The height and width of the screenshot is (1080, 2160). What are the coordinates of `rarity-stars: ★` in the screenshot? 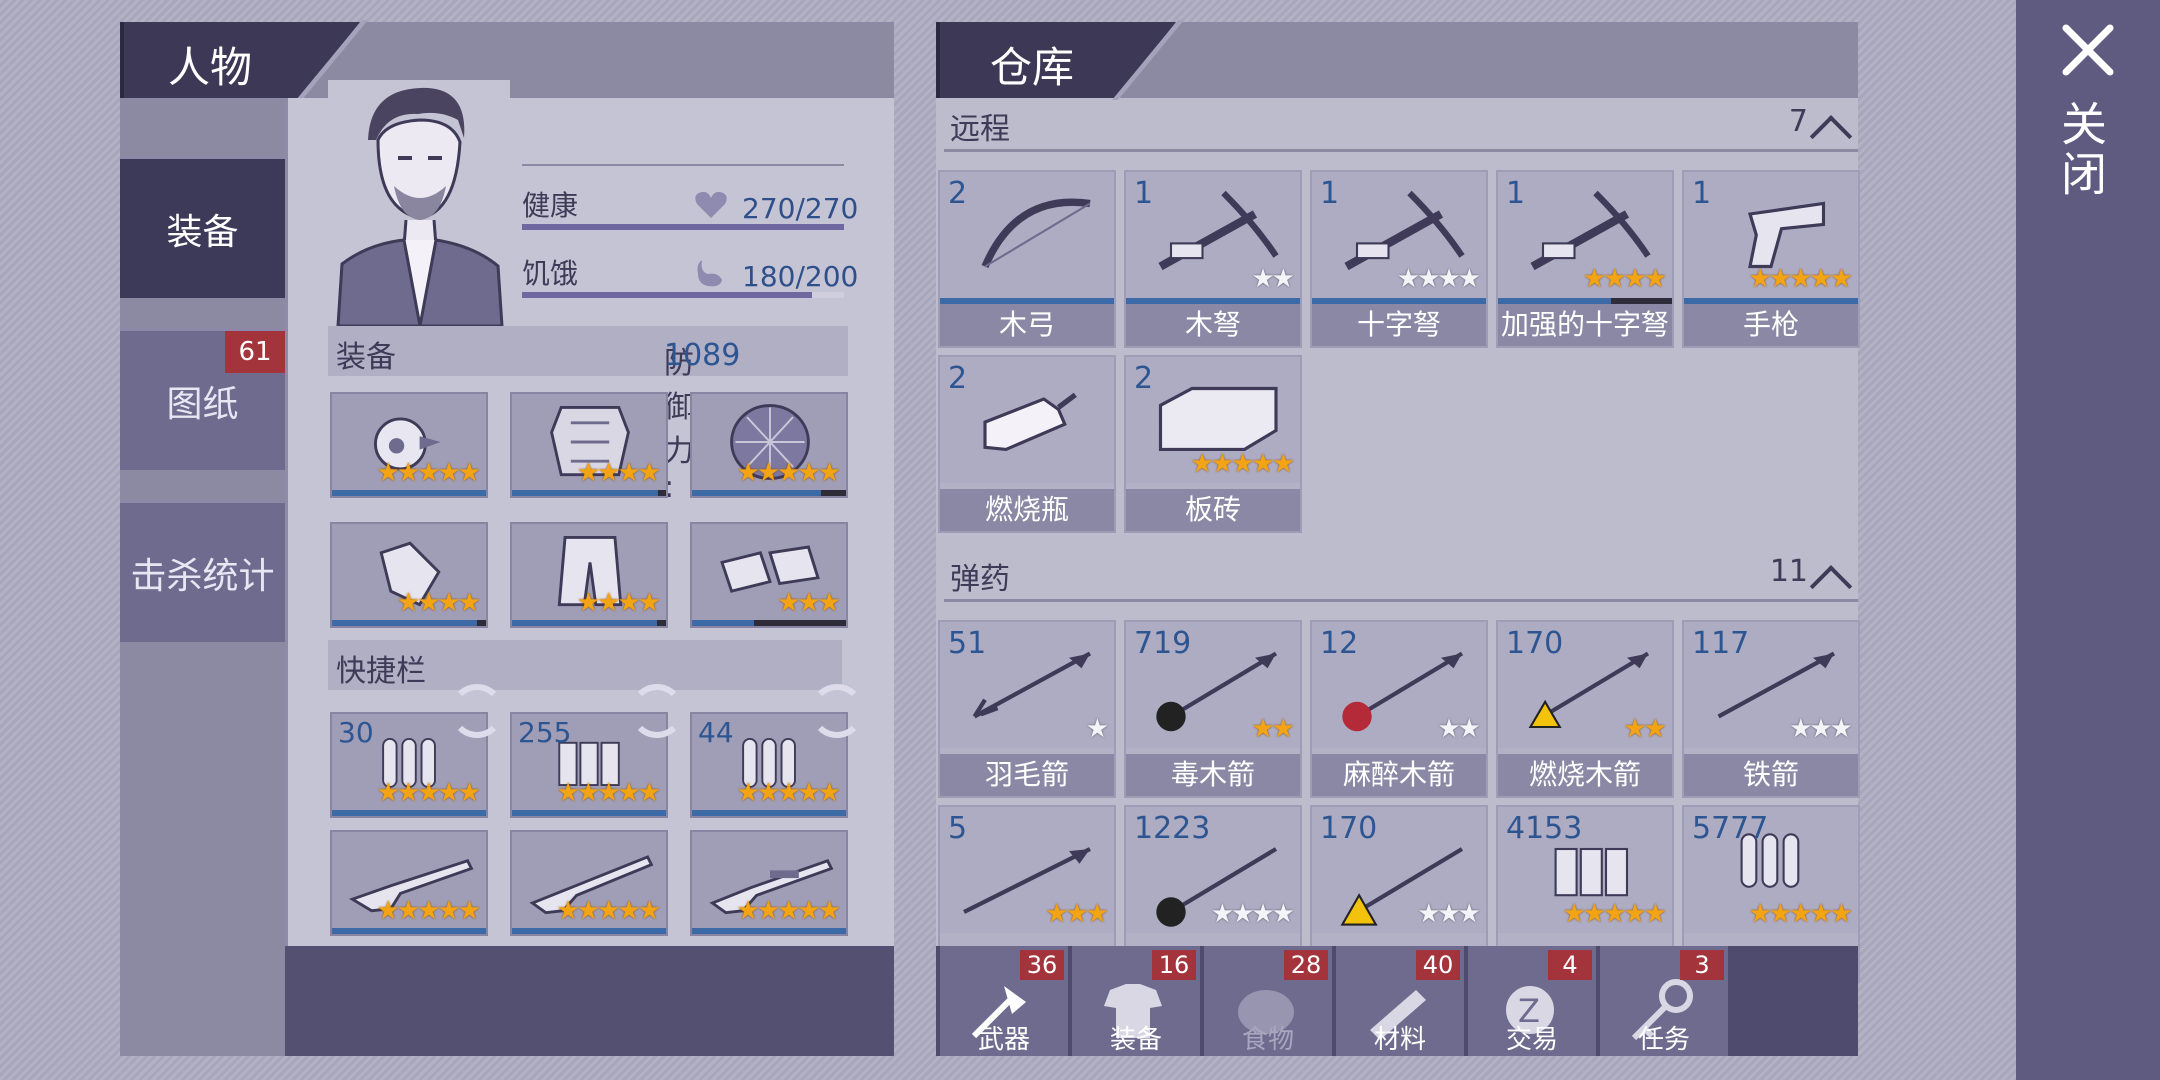 It's located at (1097, 729).